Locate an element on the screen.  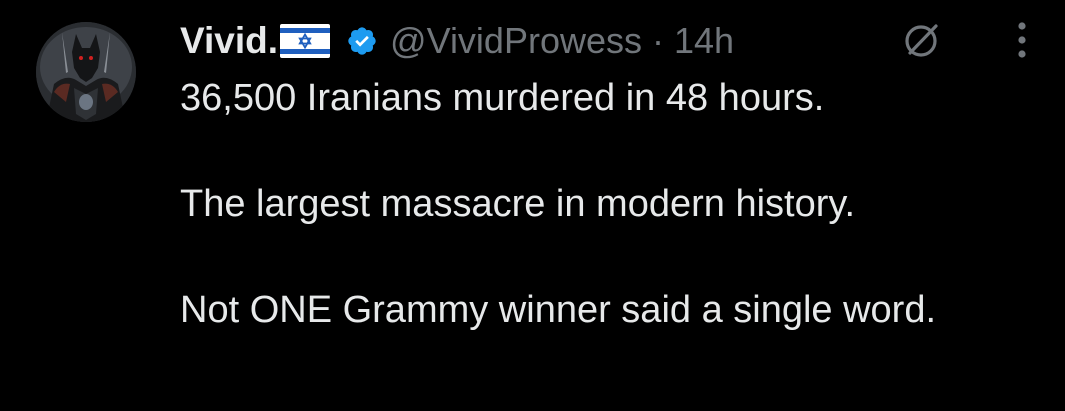
grok-icon is located at coordinates (922, 40).